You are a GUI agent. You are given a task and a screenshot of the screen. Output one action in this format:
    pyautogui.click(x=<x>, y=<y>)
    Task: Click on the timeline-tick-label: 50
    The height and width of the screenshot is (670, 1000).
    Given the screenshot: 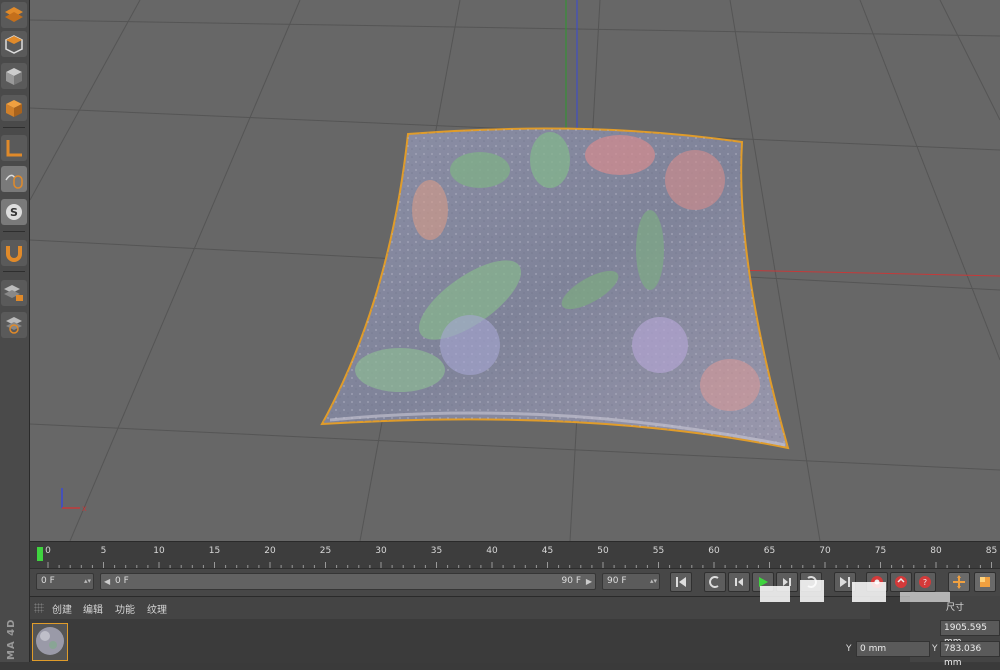 What is the action you would take?
    pyautogui.click(x=603, y=551)
    